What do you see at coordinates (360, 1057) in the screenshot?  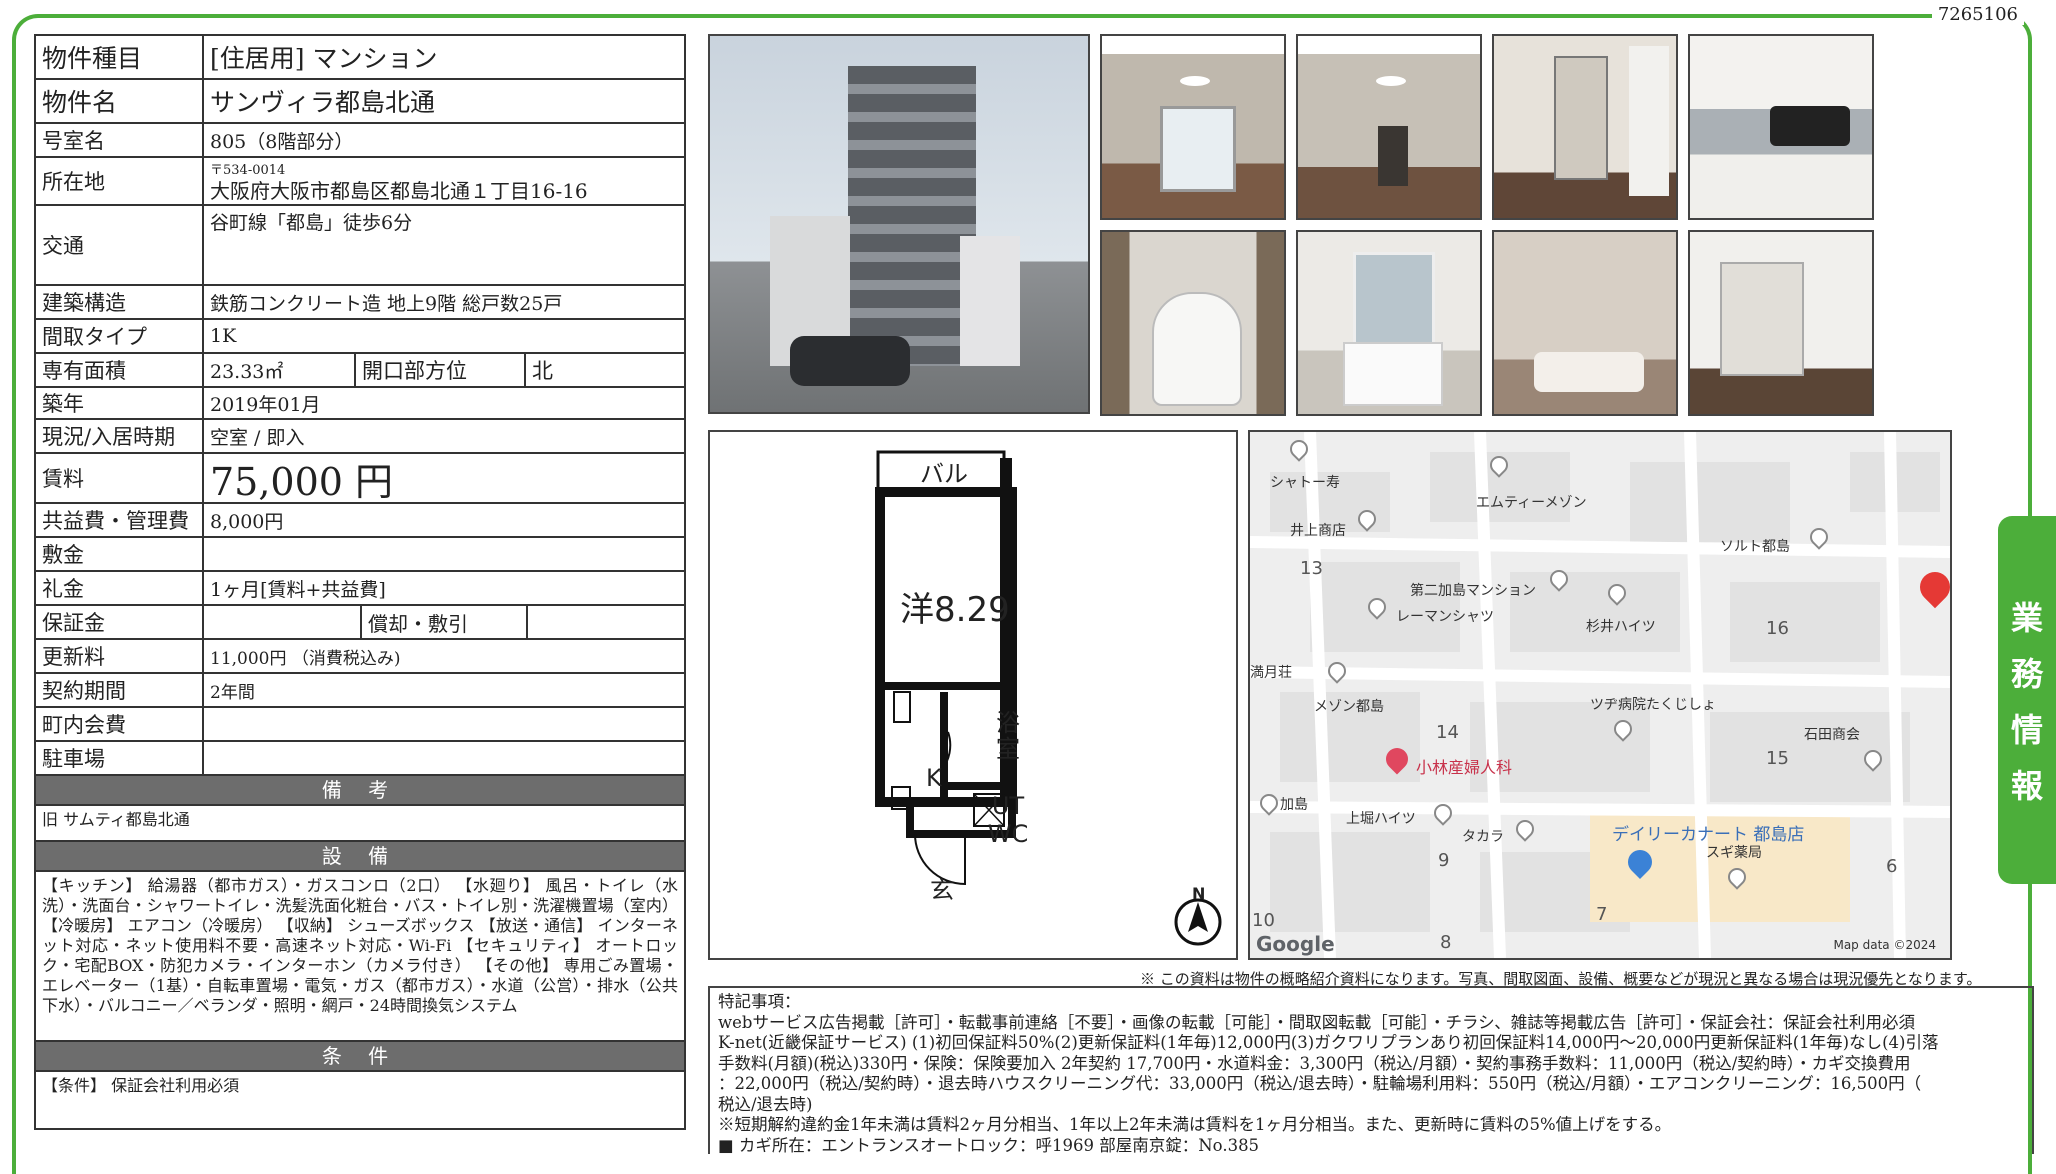 I see `conditions-header: 条 件` at bounding box center [360, 1057].